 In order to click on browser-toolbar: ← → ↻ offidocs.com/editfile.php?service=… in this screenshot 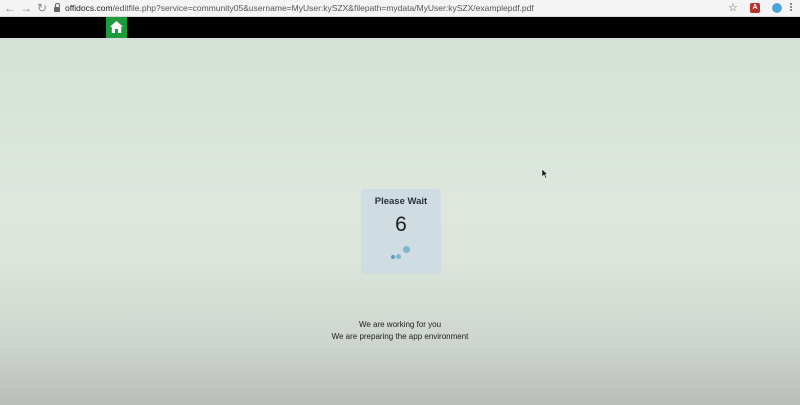, I will do `click(400, 8)`.